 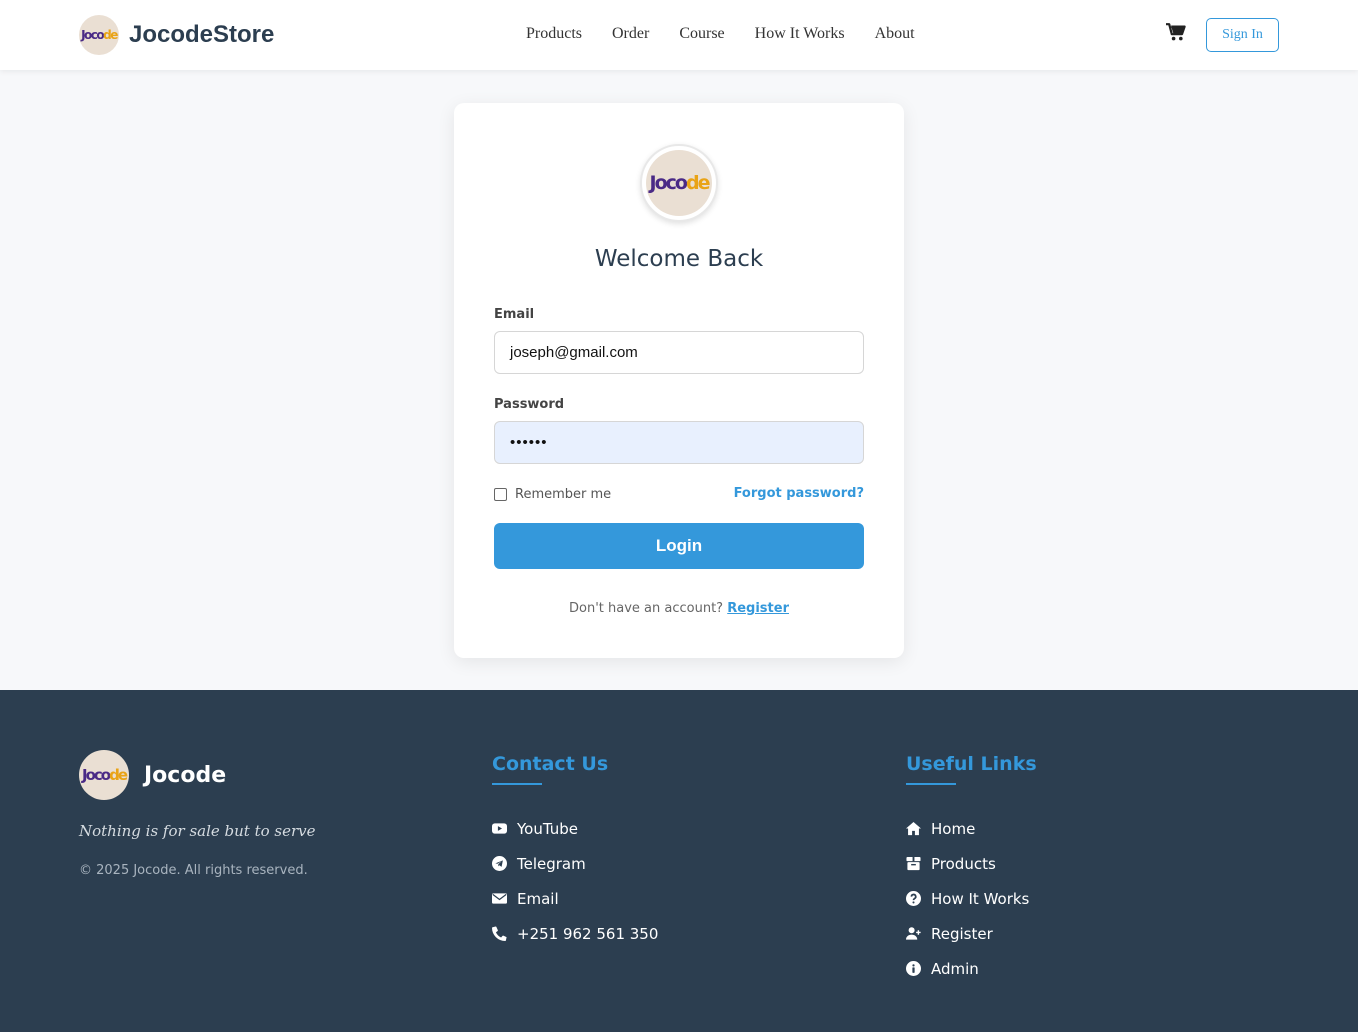 What do you see at coordinates (550, 764) in the screenshot?
I see `contact-heading: Contact Us` at bounding box center [550, 764].